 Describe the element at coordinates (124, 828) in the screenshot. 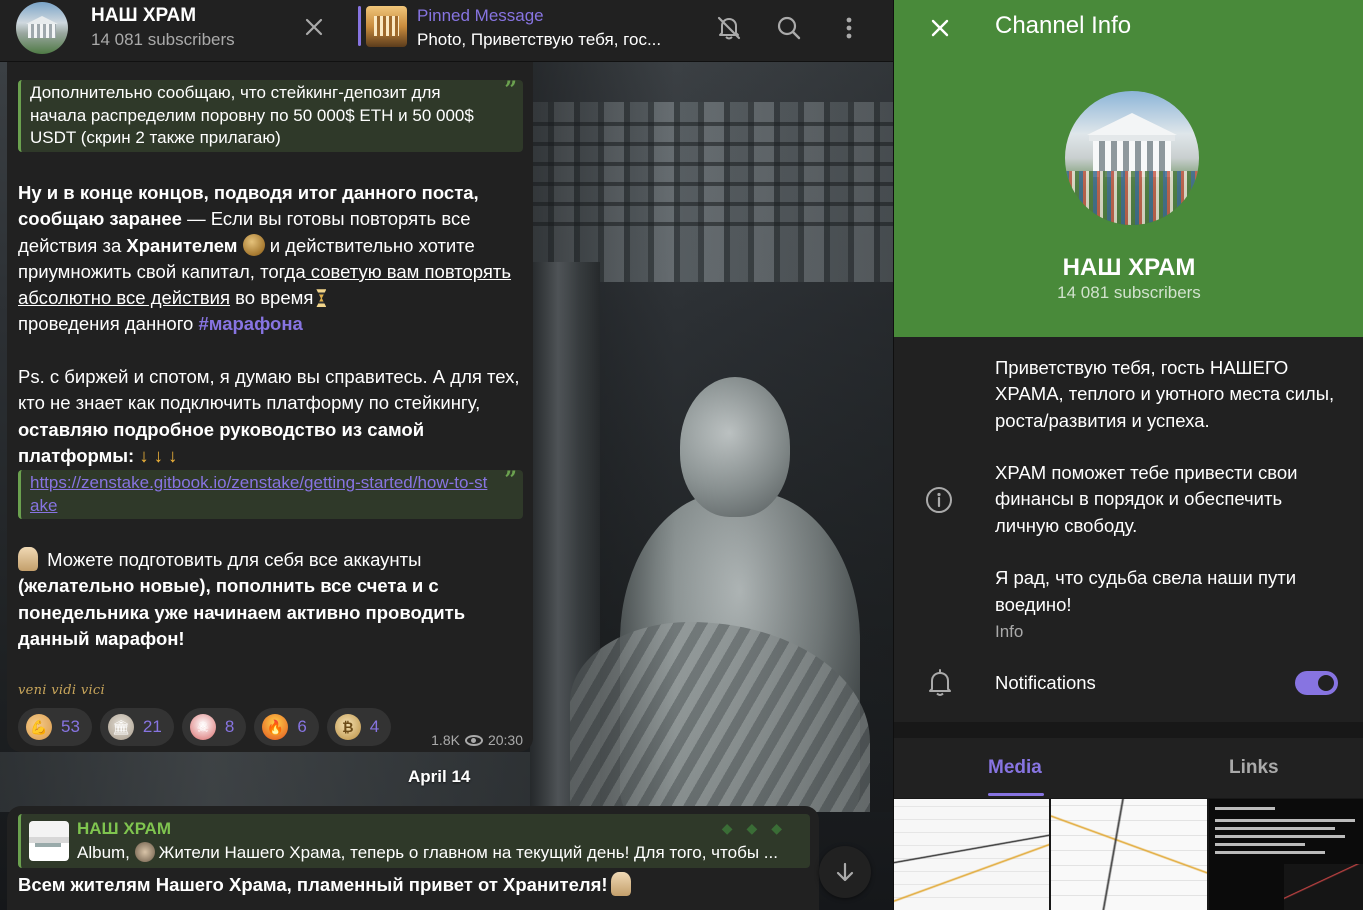

I see `reply-author: НАШ ХРАМ` at that location.